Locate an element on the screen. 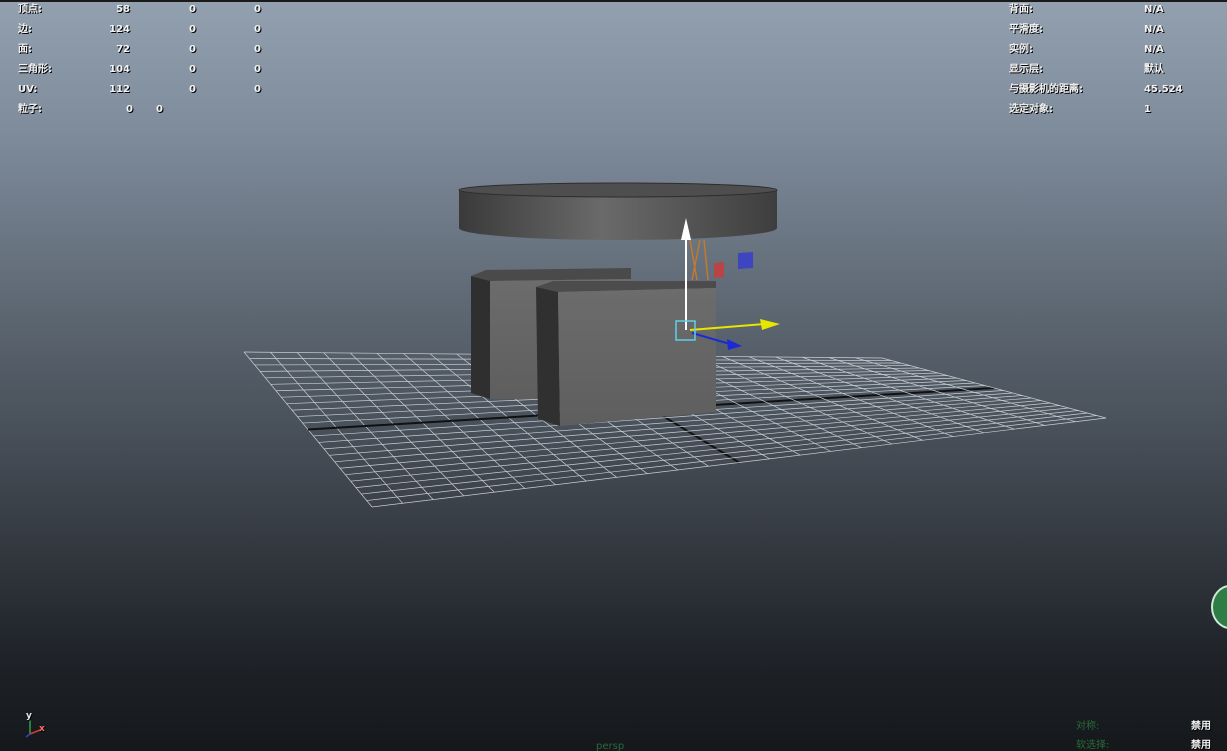  hud-value-symmetry: 禁用 is located at coordinates (1201, 726).